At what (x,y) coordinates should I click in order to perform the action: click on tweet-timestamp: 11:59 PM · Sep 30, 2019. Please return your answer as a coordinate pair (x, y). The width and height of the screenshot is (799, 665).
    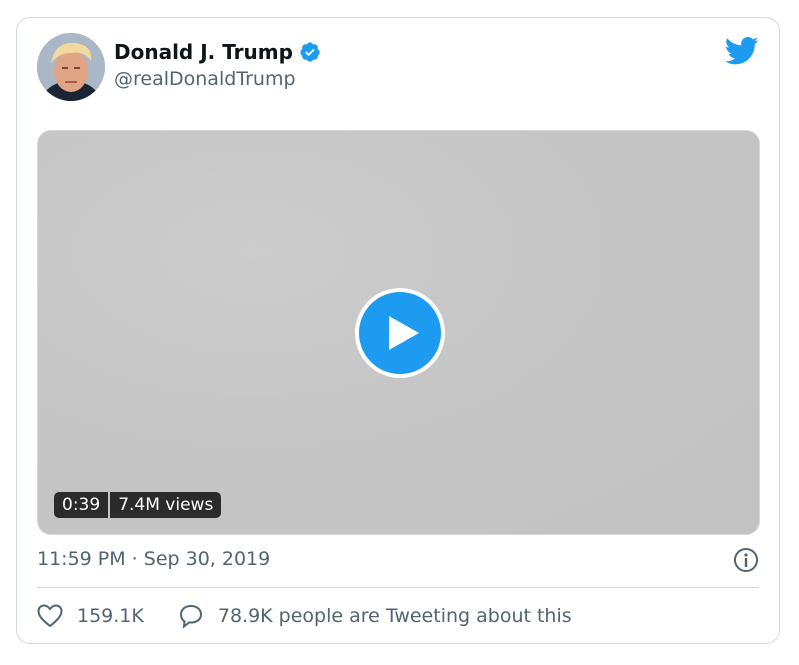
    Looking at the image, I should click on (153, 559).